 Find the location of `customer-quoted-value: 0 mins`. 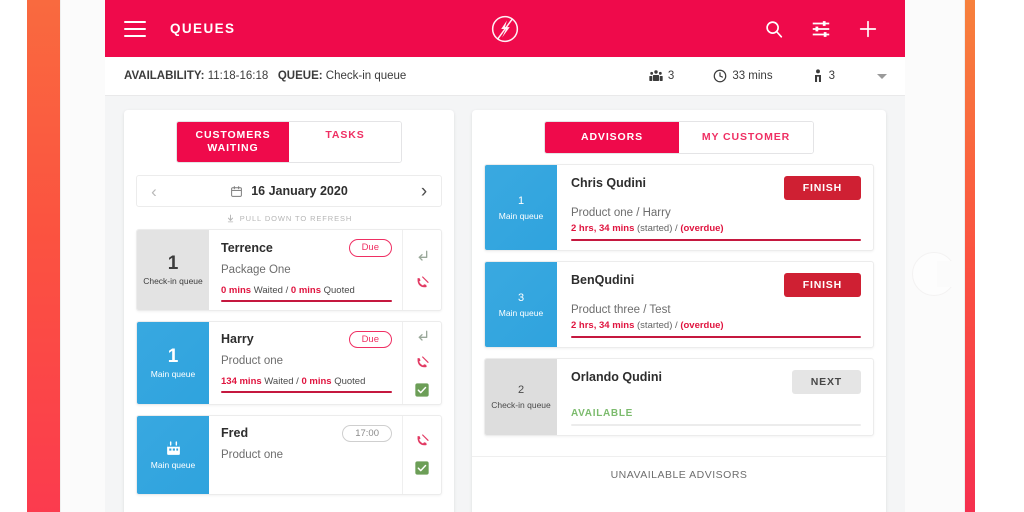

customer-quoted-value: 0 mins is located at coordinates (305, 290).